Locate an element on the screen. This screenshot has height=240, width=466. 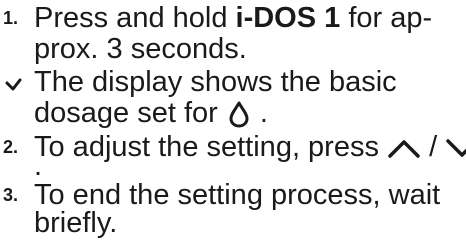
result-text: . is located at coordinates (259, 113).